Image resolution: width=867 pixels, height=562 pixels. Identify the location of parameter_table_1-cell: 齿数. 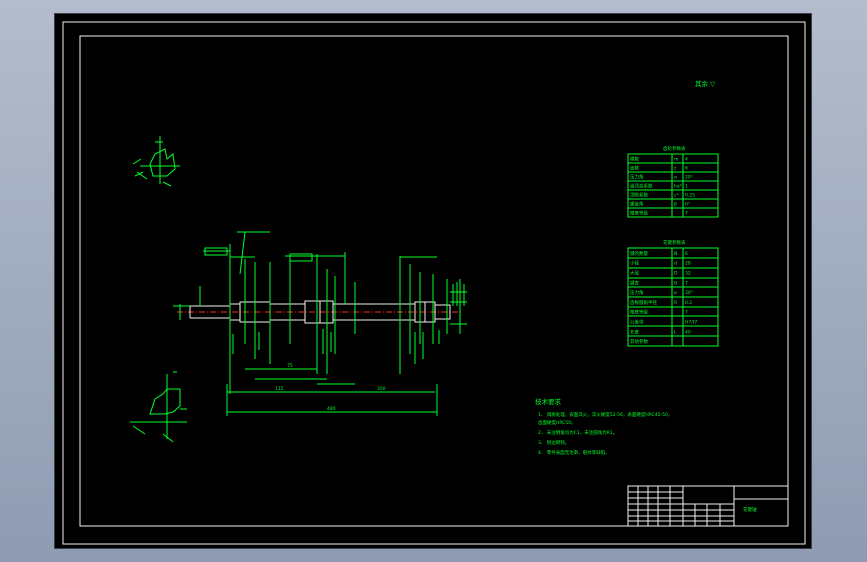
(634, 167).